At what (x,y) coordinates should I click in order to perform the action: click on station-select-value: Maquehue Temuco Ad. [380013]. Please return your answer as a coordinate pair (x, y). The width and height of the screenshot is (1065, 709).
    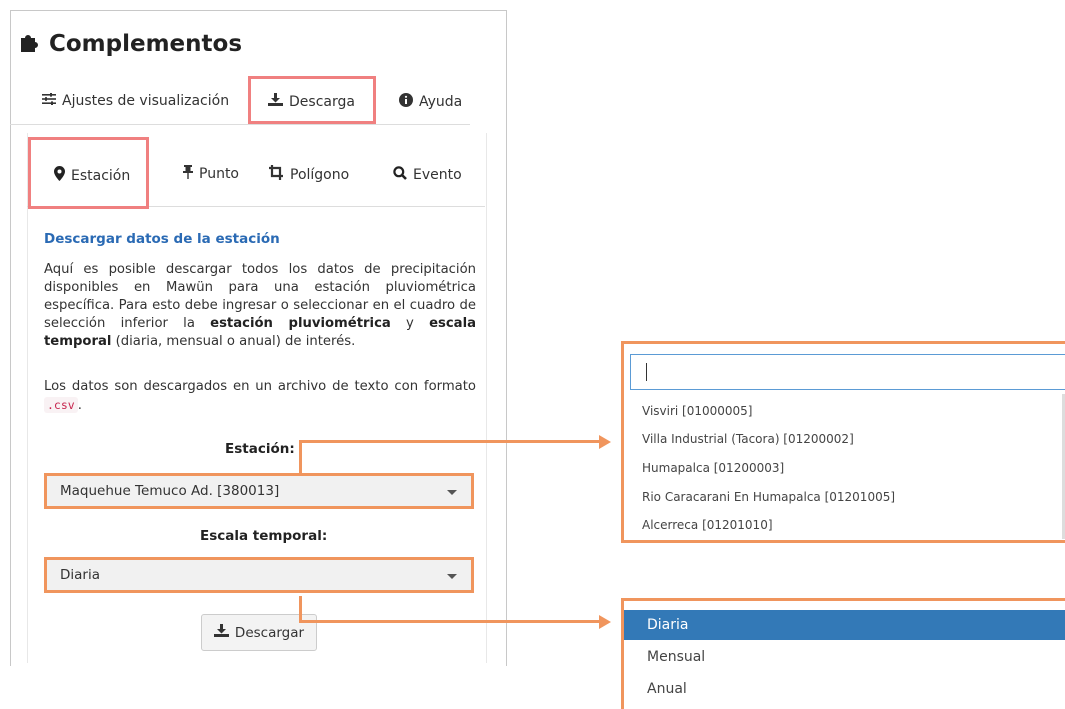
    Looking at the image, I should click on (170, 491).